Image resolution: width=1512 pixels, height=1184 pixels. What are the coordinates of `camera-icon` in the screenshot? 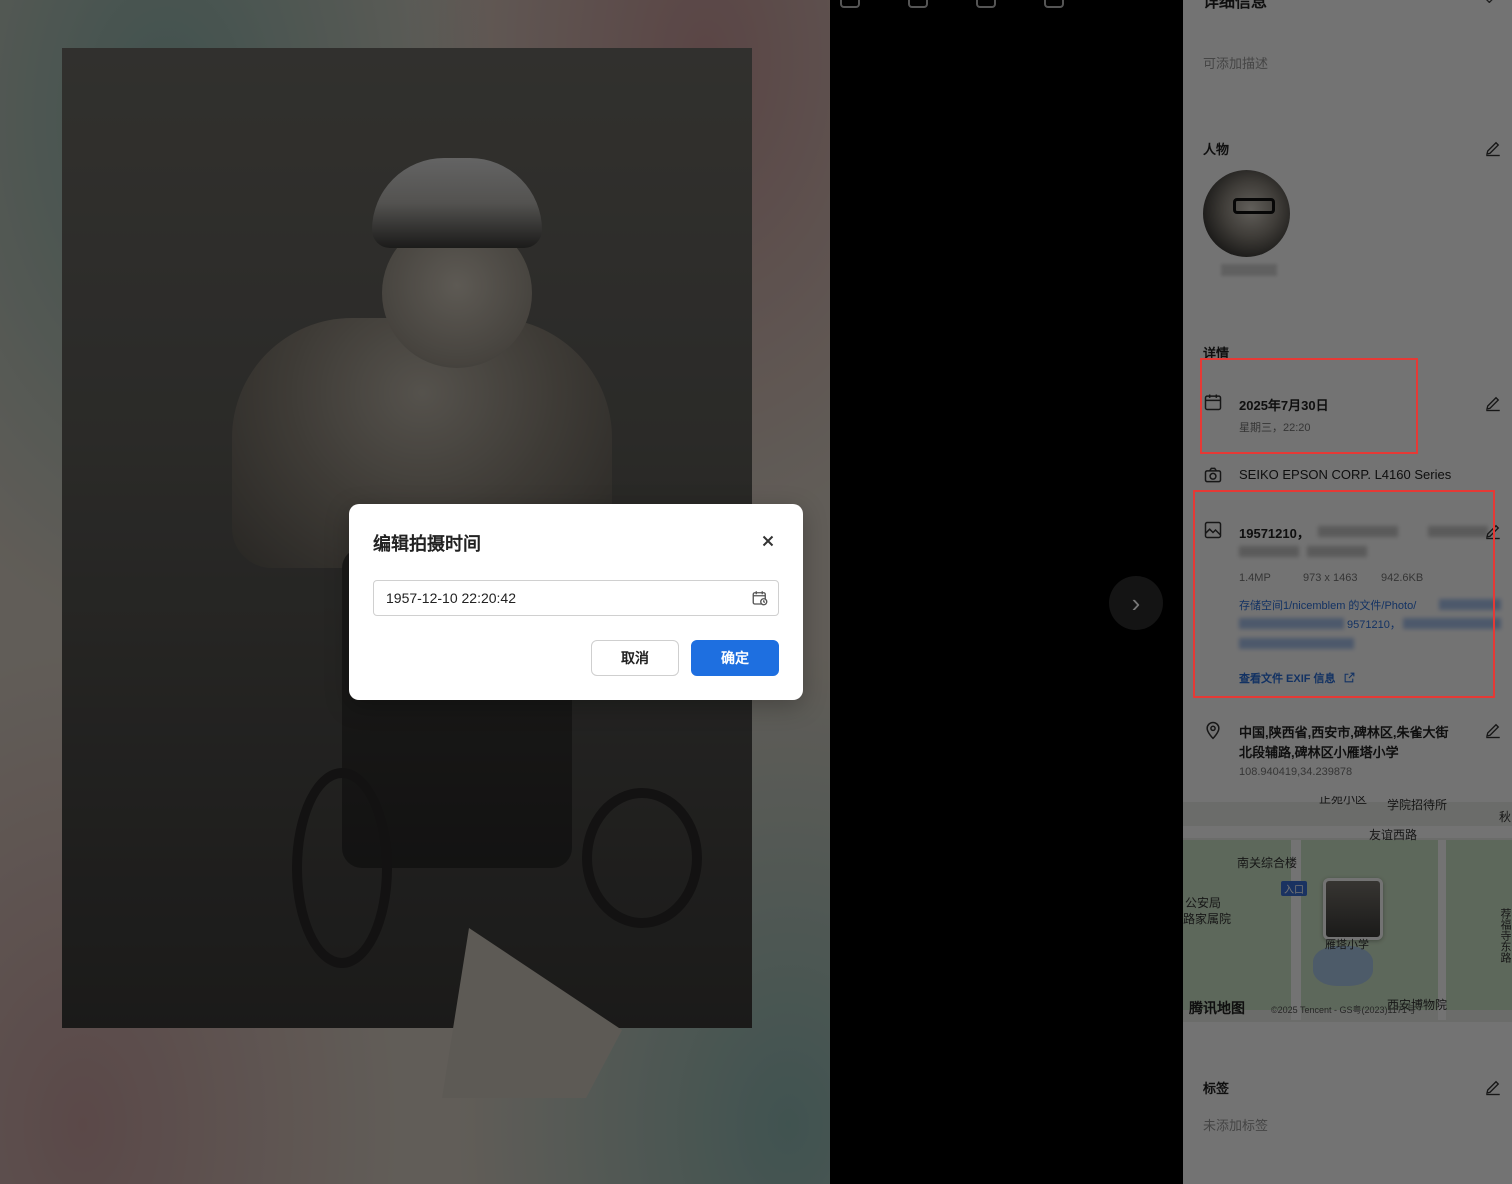 It's located at (1213, 475).